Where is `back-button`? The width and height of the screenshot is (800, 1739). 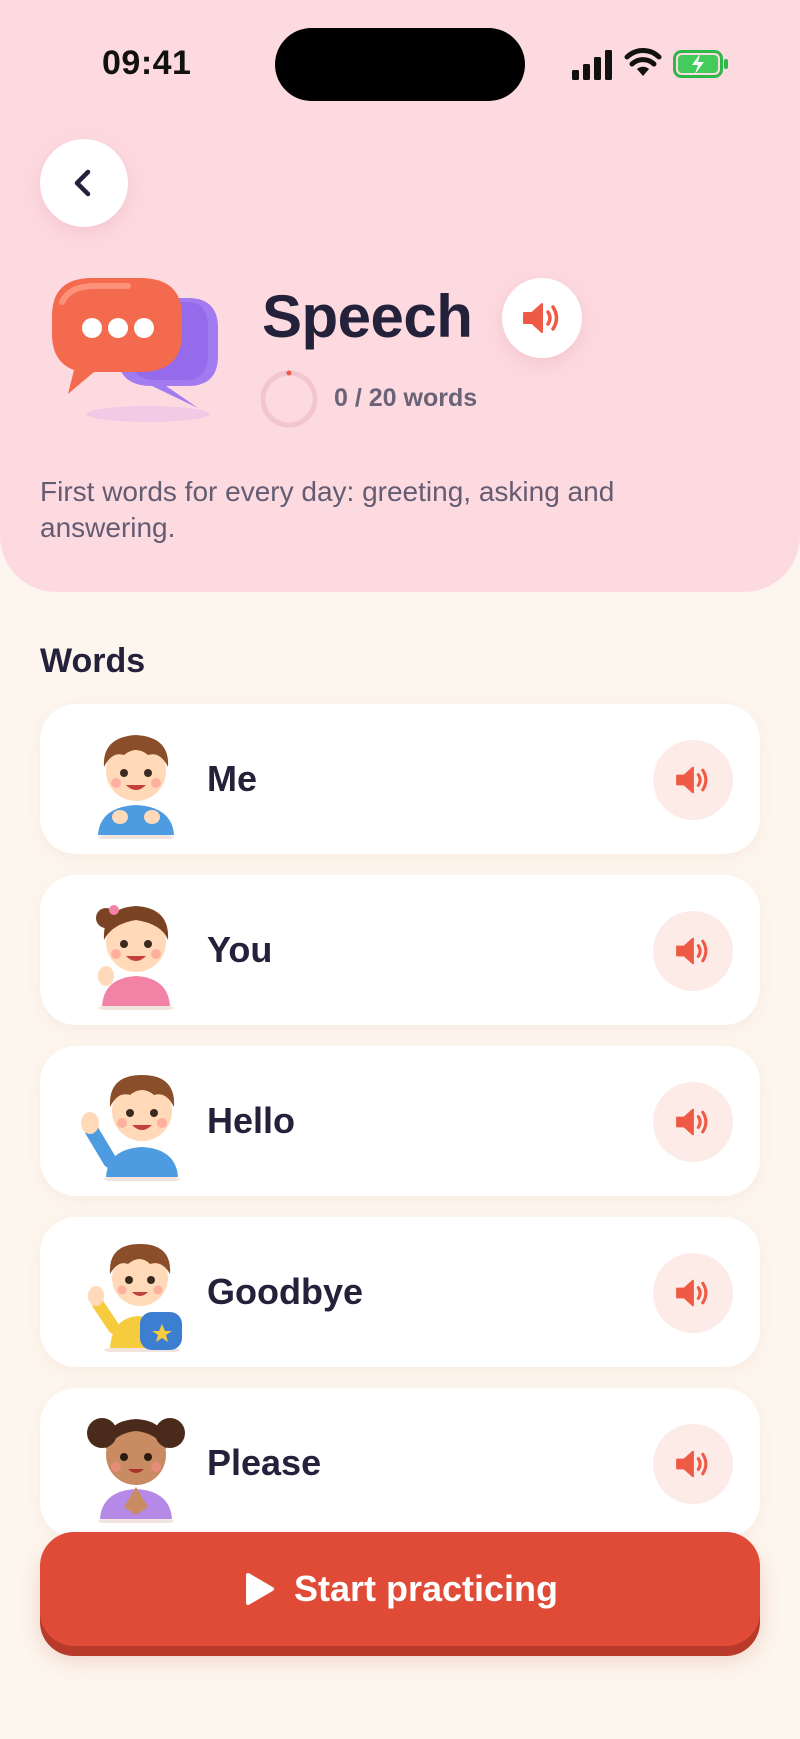
back-button is located at coordinates (84, 183).